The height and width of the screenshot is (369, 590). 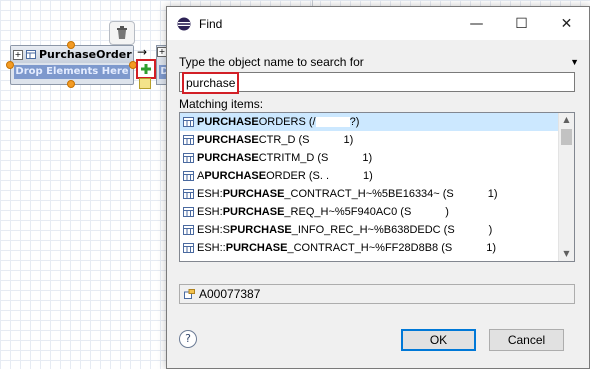 I want to click on minimize-button: —, so click(x=476, y=23).